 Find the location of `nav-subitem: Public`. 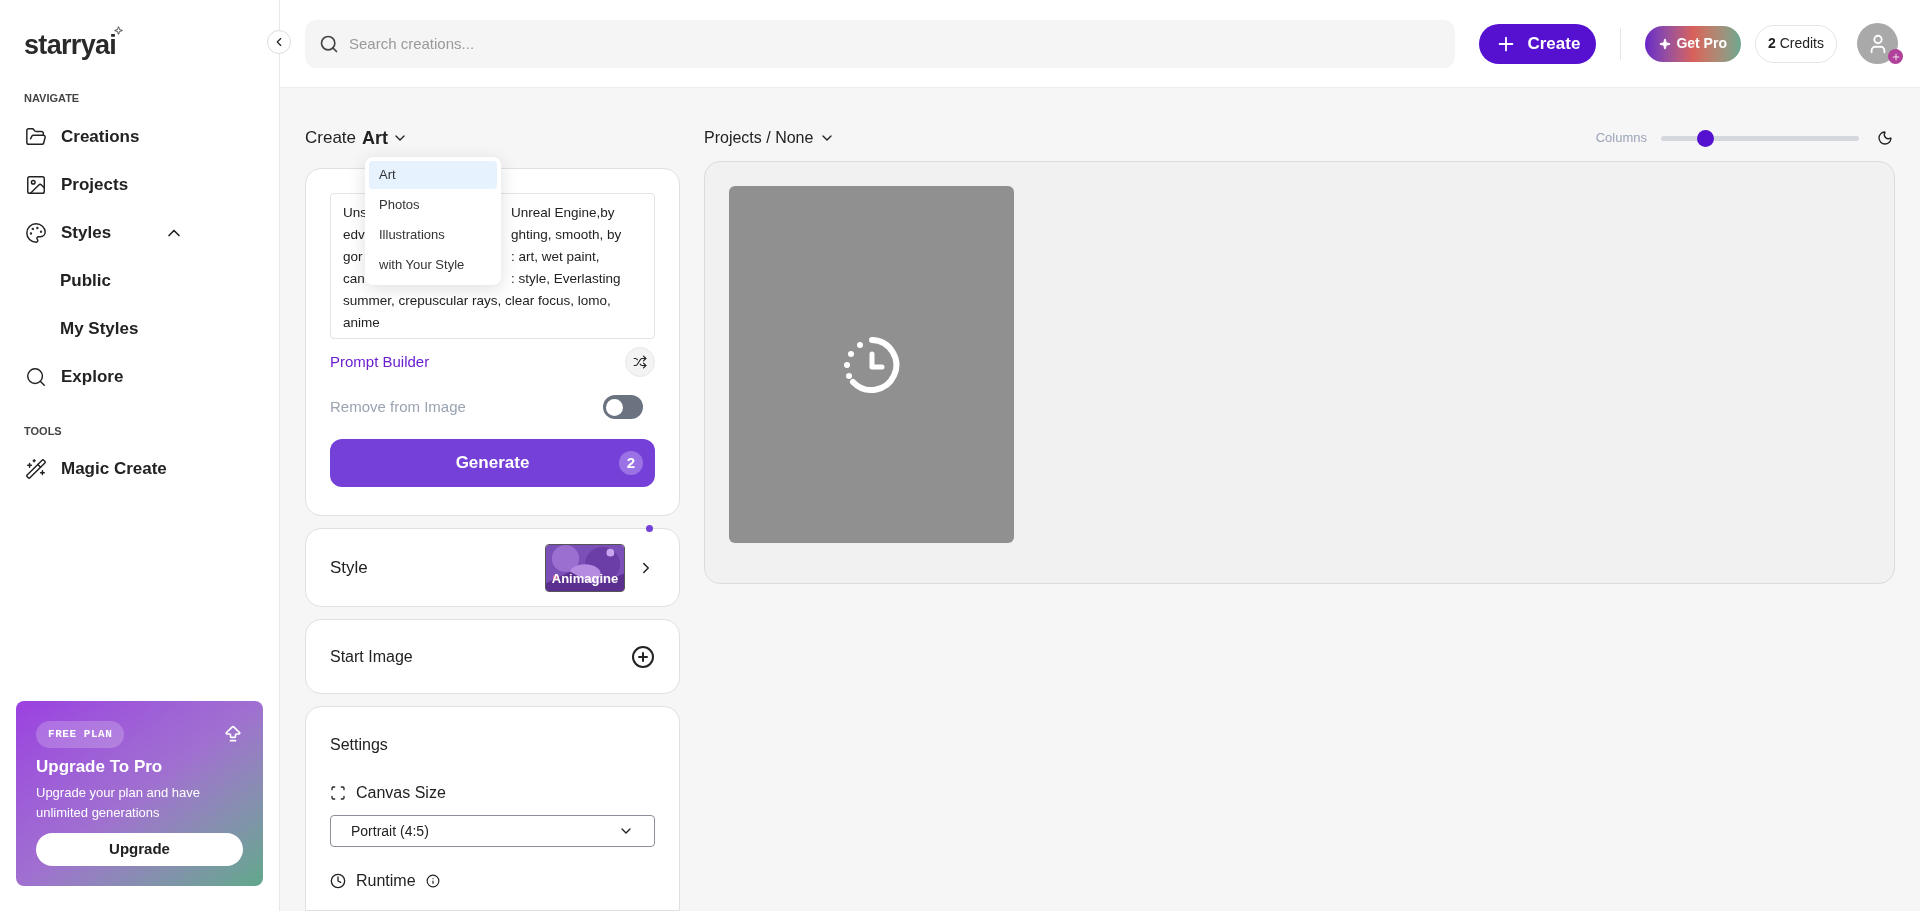

nav-subitem: Public is located at coordinates (139, 280).